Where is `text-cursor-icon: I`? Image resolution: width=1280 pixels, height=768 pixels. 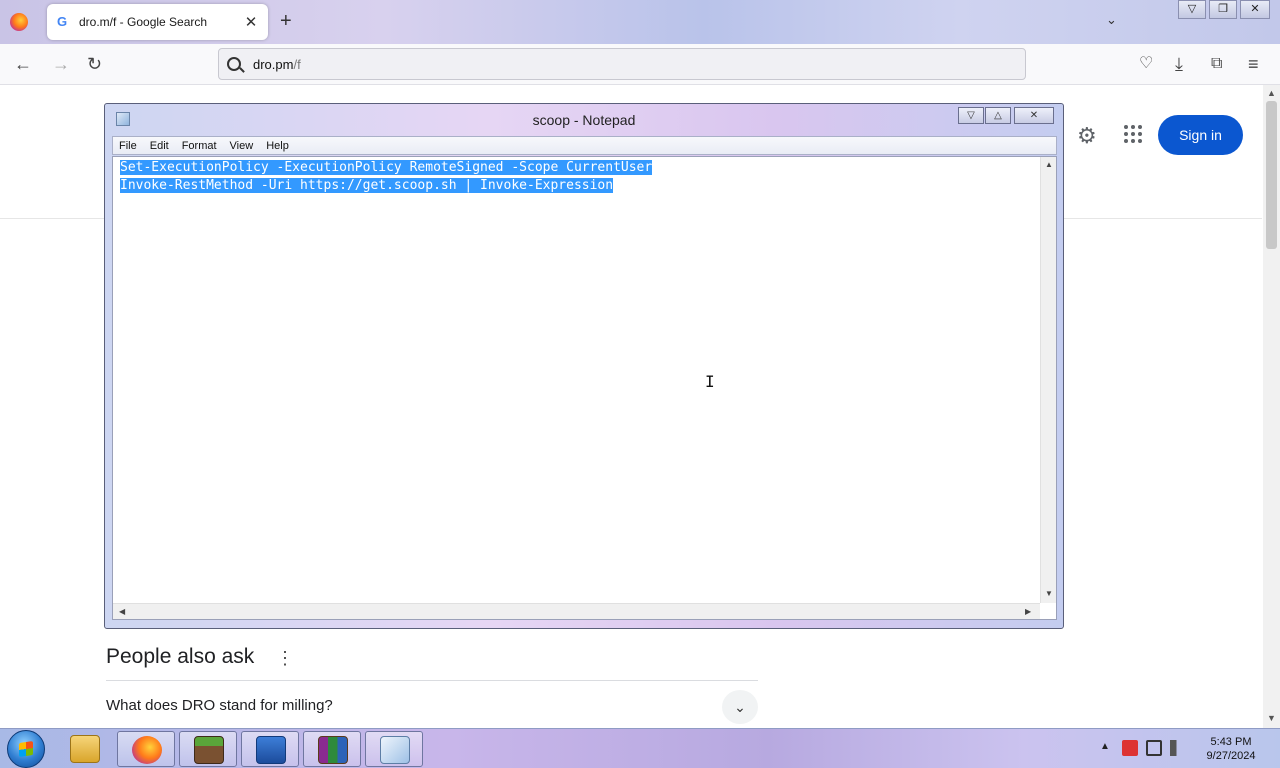
text-cursor-icon: I is located at coordinates (710, 381).